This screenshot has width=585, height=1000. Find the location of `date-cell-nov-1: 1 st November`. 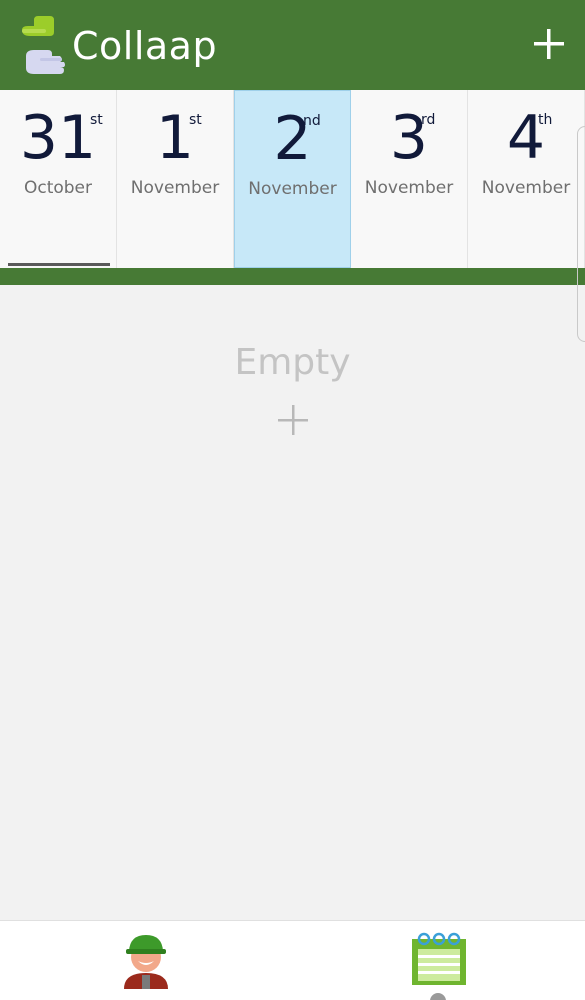

date-cell-nov-1: 1 st November is located at coordinates (175, 179).